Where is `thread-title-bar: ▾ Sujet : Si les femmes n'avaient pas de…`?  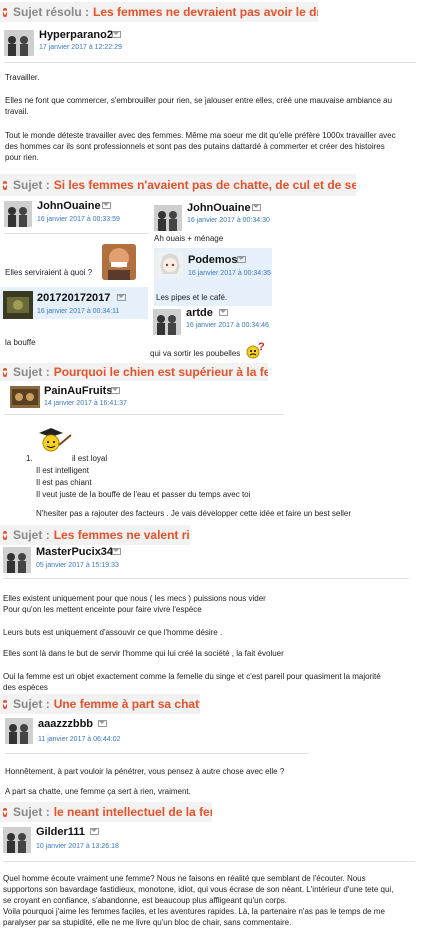
thread-title-bar: ▾ Sujet : Si les femmes n'avaient pas de… is located at coordinates (178, 185).